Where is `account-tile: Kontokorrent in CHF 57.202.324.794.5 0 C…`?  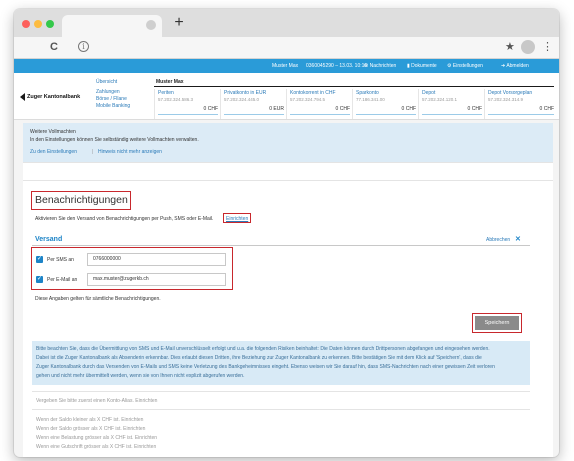 account-tile: Kontokorrent in CHF 57.202.324.794.5 0 C… is located at coordinates (319, 104).